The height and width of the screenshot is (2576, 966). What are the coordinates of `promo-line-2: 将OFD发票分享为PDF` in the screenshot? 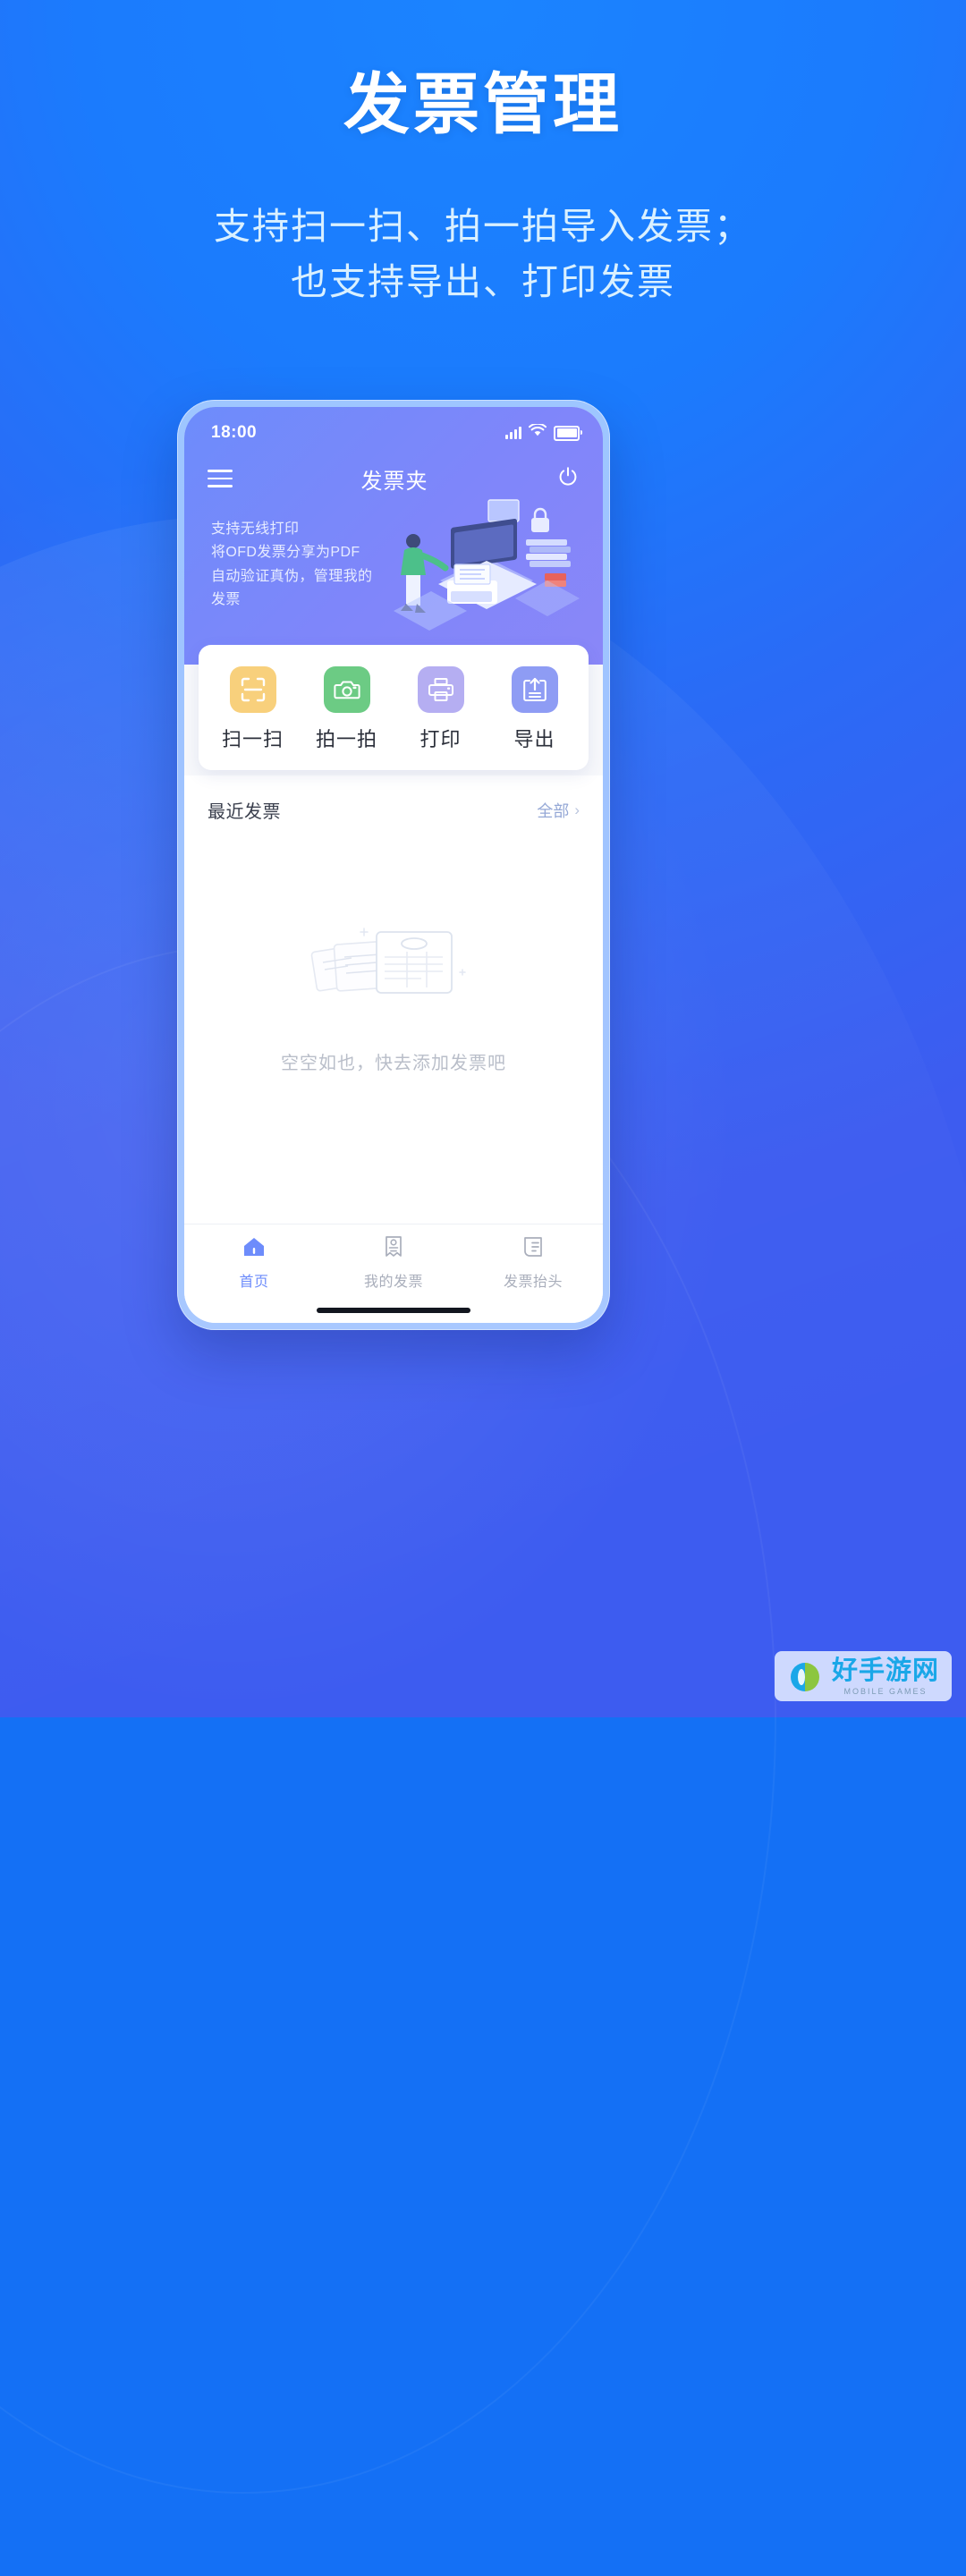 It's located at (285, 553).